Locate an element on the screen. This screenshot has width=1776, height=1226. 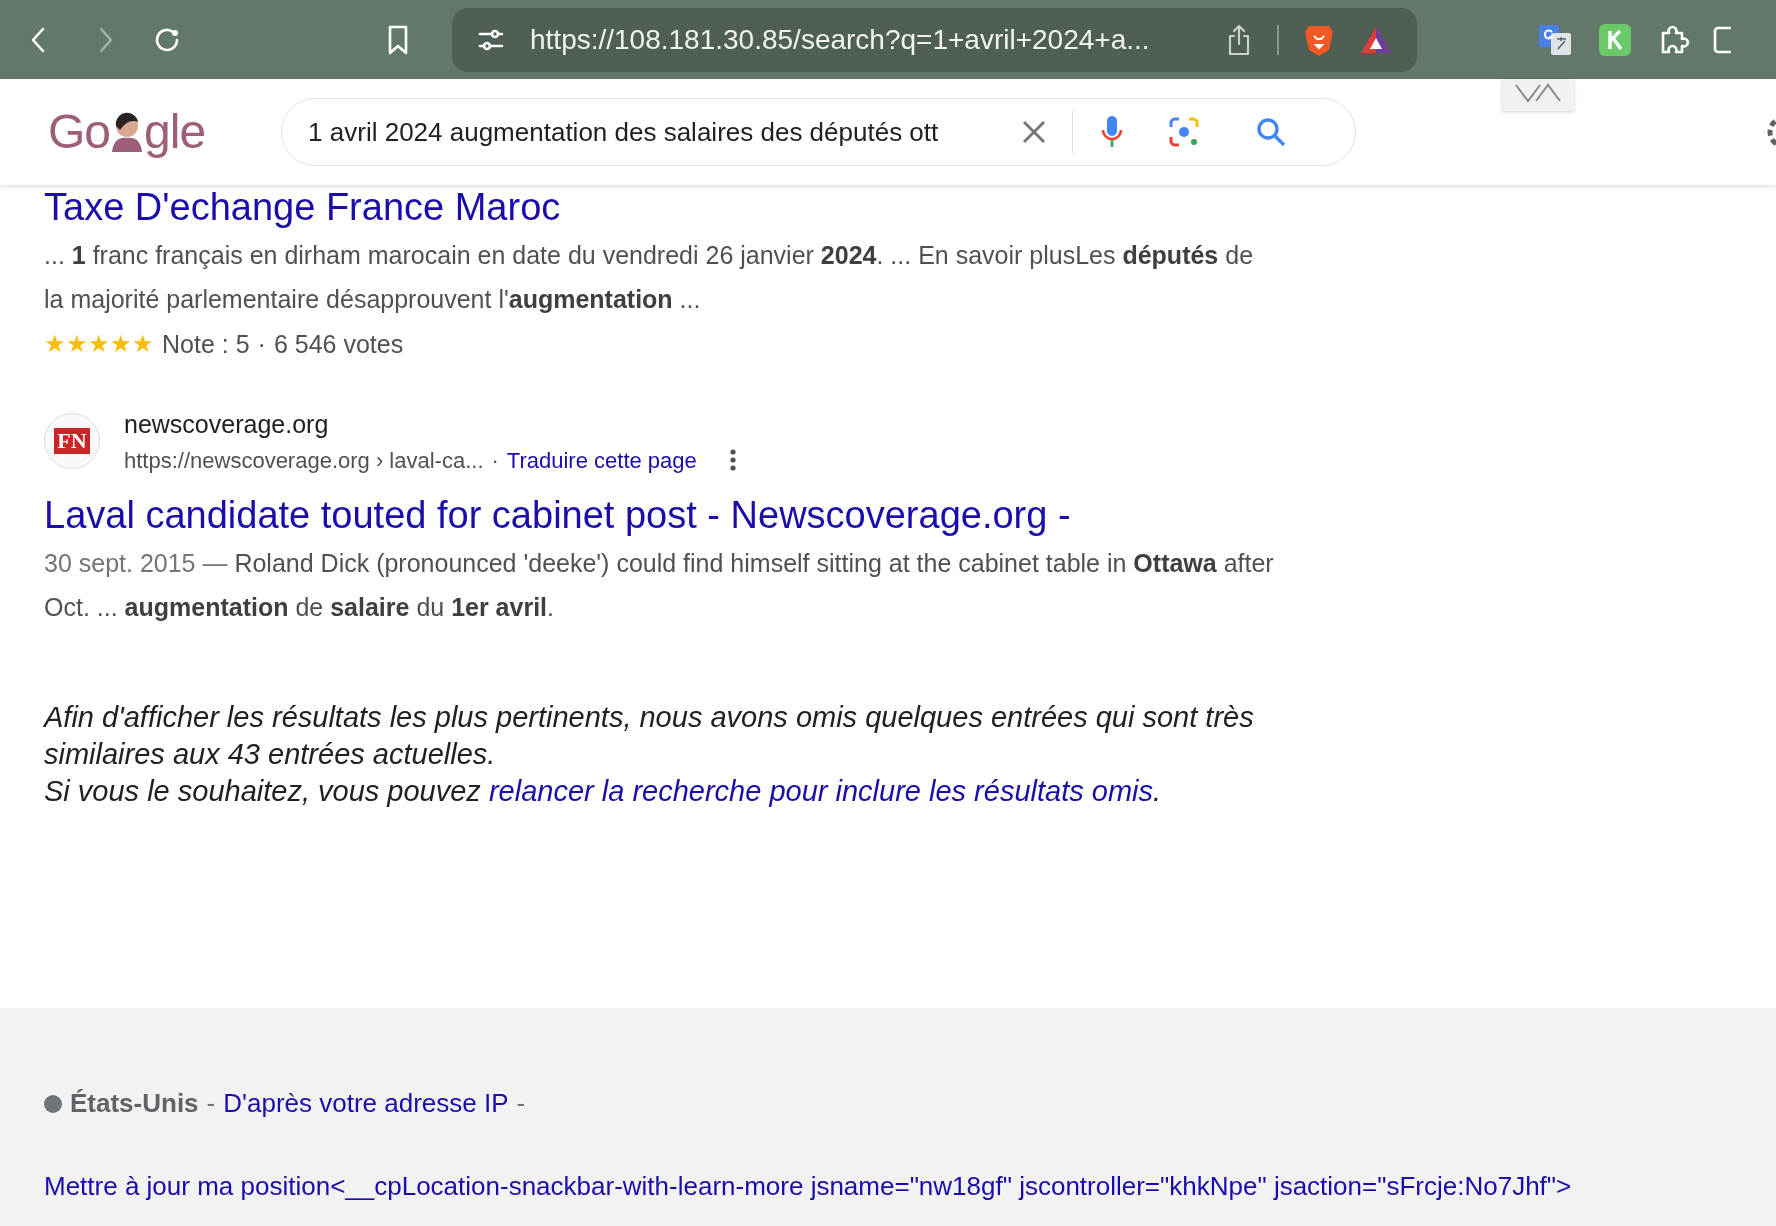
star-rating: ★★★★★ is located at coordinates (99, 344).